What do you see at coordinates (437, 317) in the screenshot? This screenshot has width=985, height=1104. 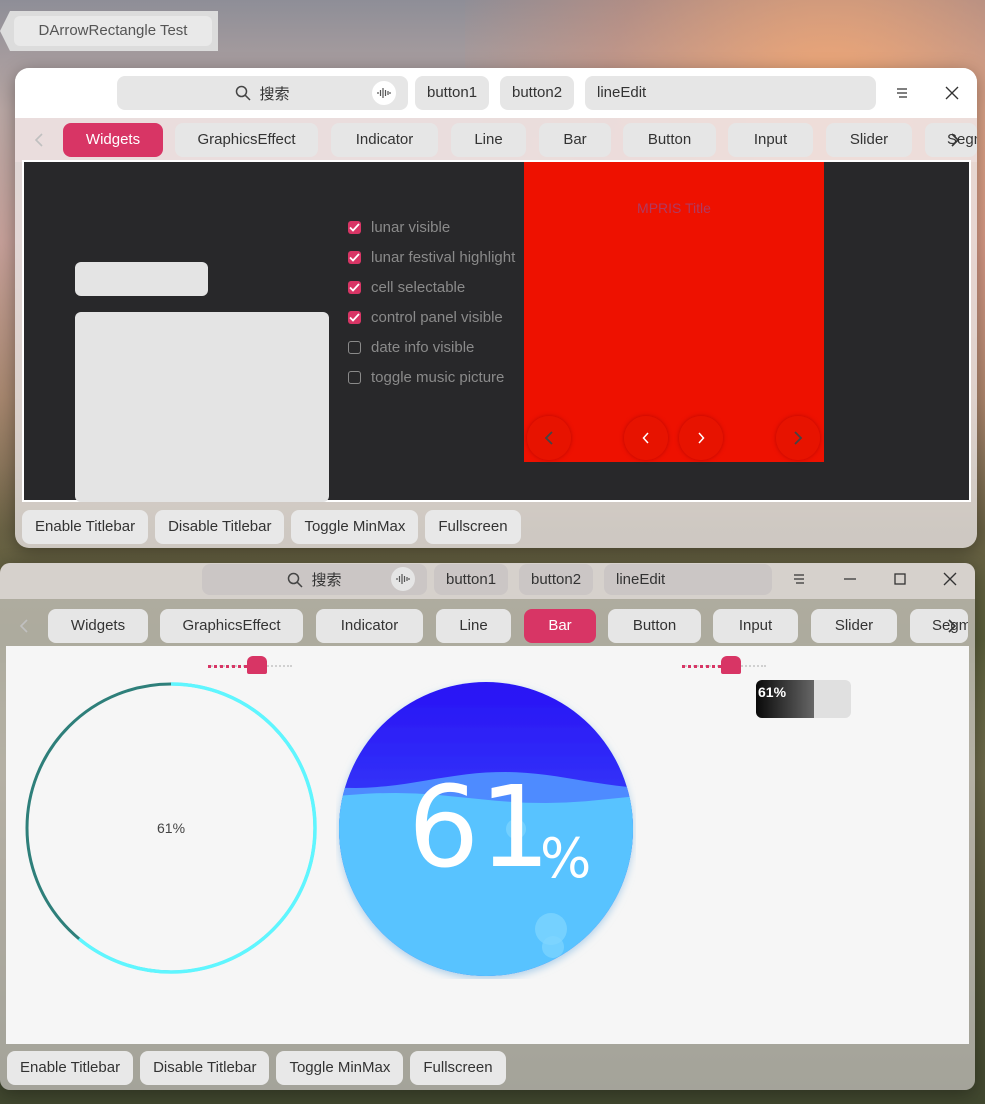 I see `checkbox-label: control panel visible` at bounding box center [437, 317].